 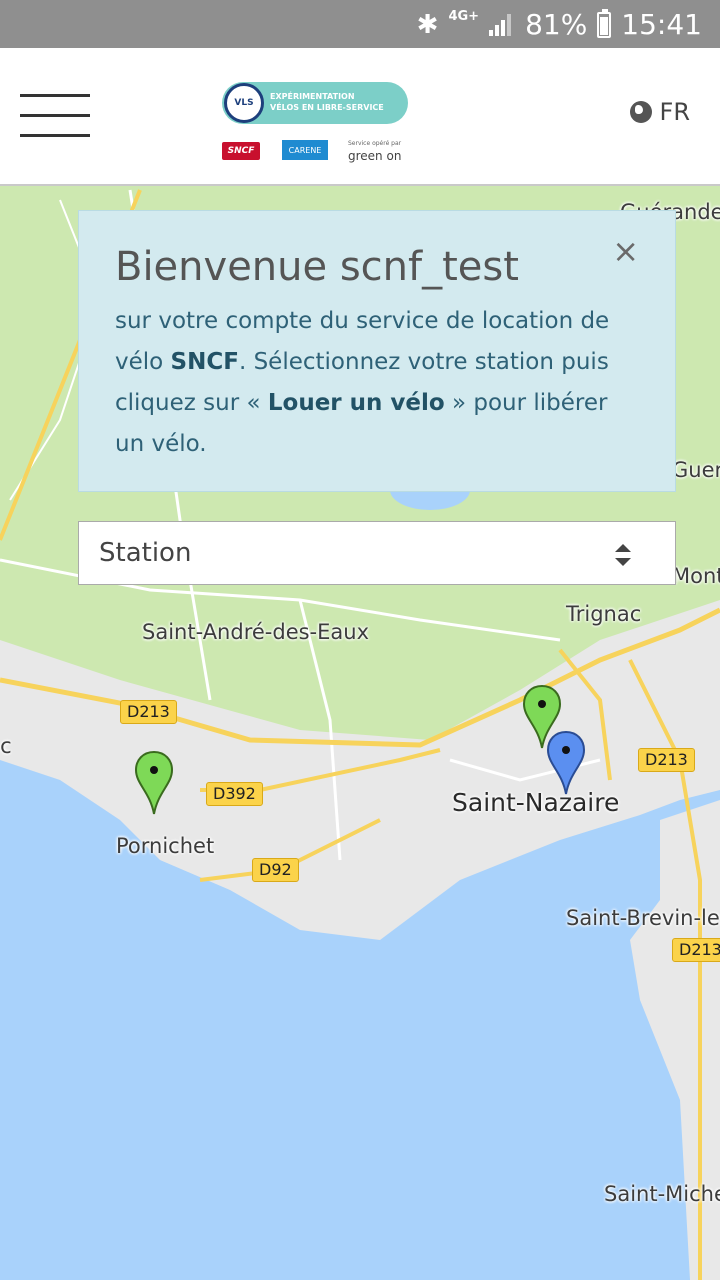 I want to click on user-location-marker, so click(x=566, y=763).